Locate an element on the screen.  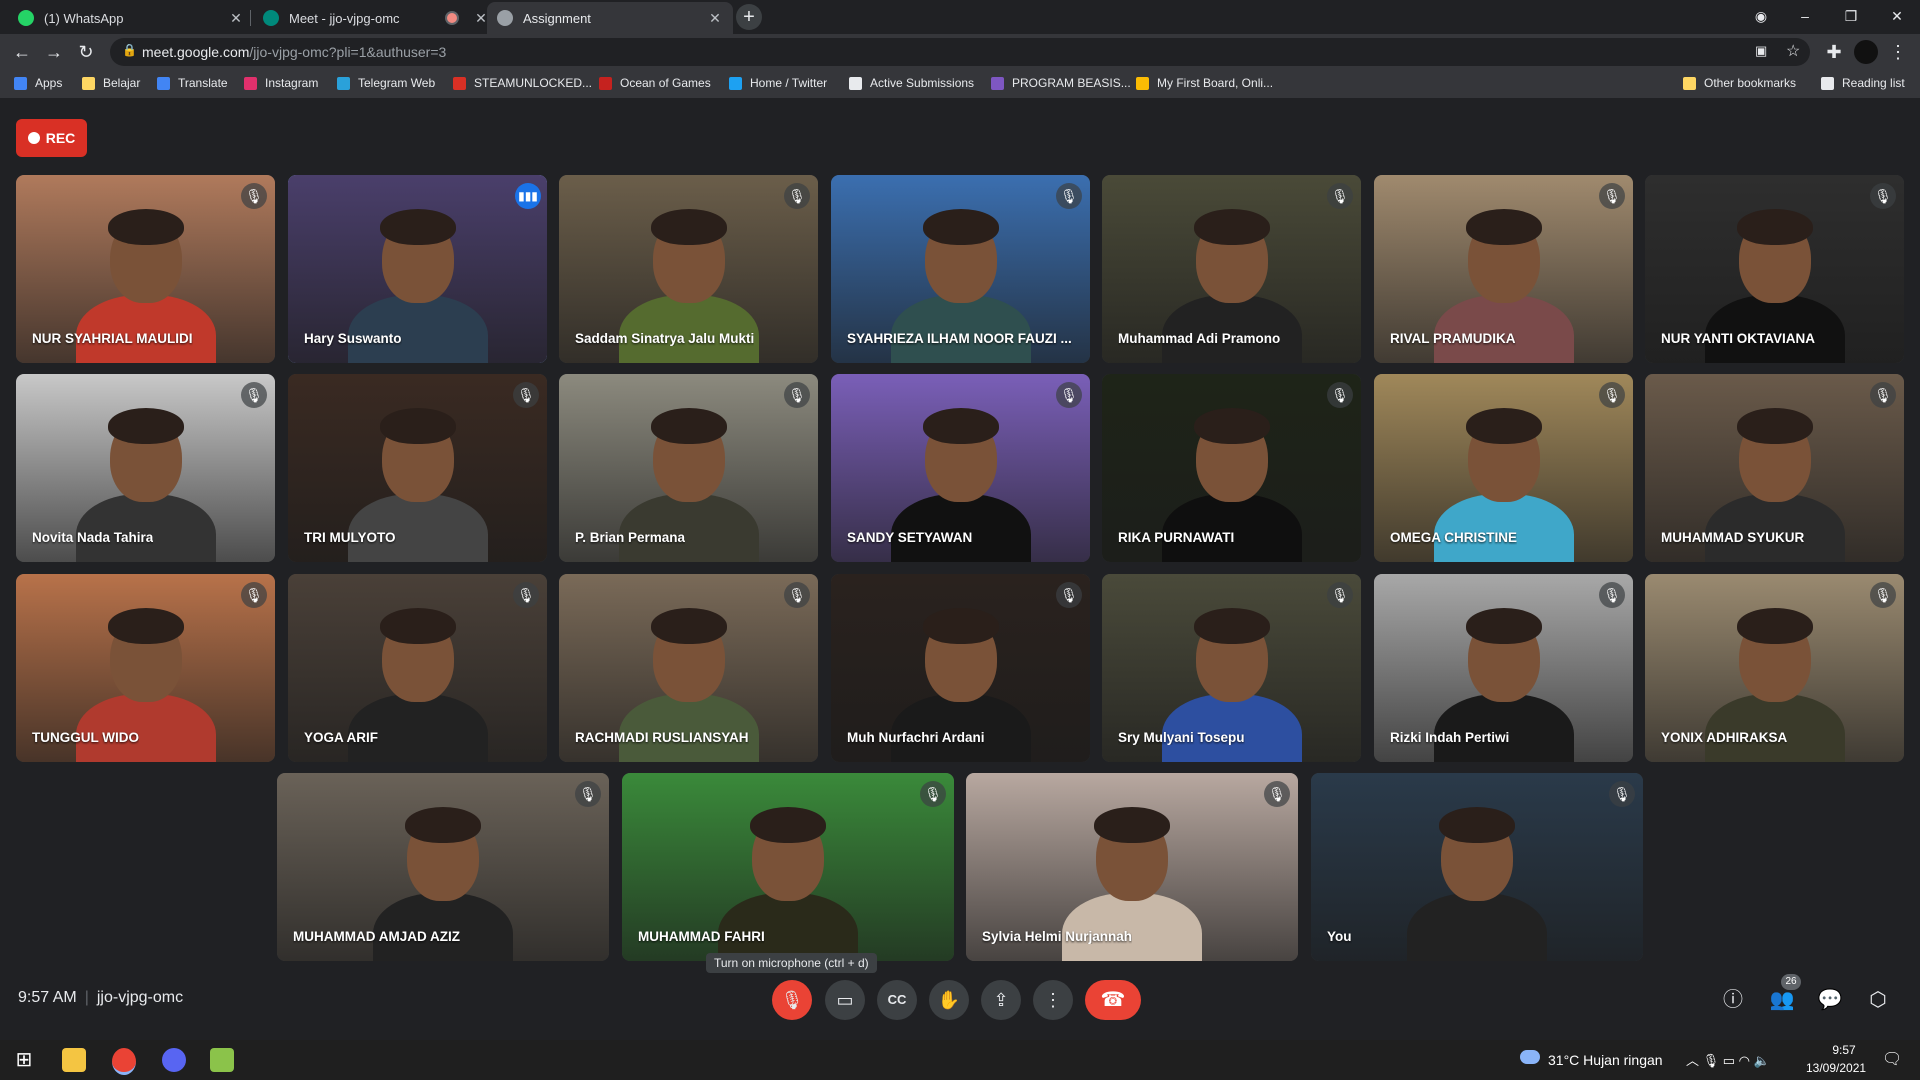
bookmark-item: Active Submissions is located at coordinates (911, 83).